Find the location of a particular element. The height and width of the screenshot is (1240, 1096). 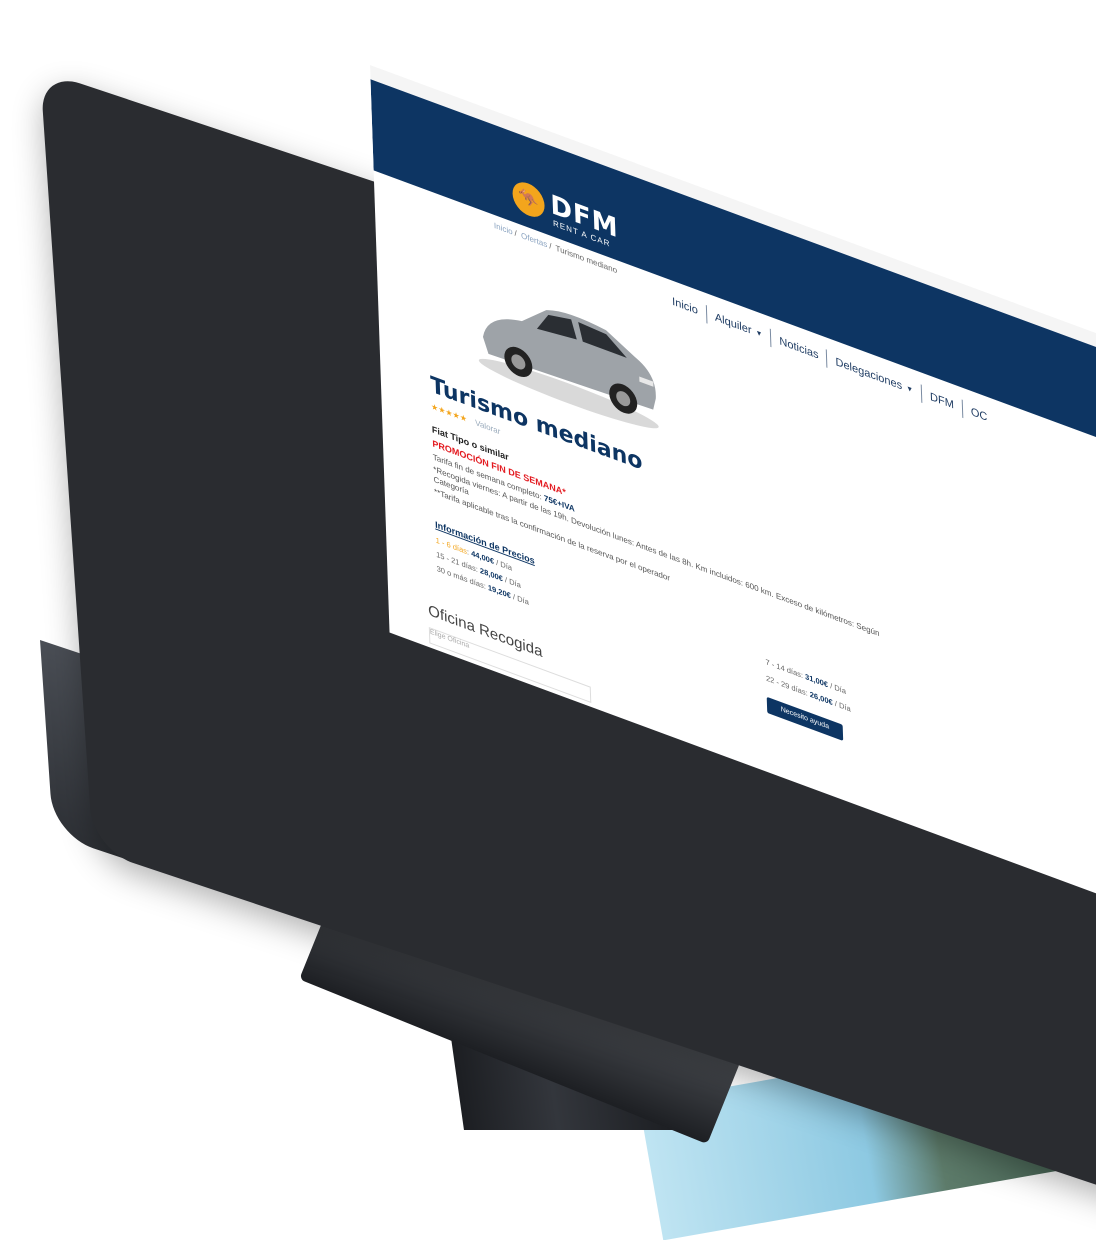

kangaroo-logo-icon: 🦘 is located at coordinates (529, 199).